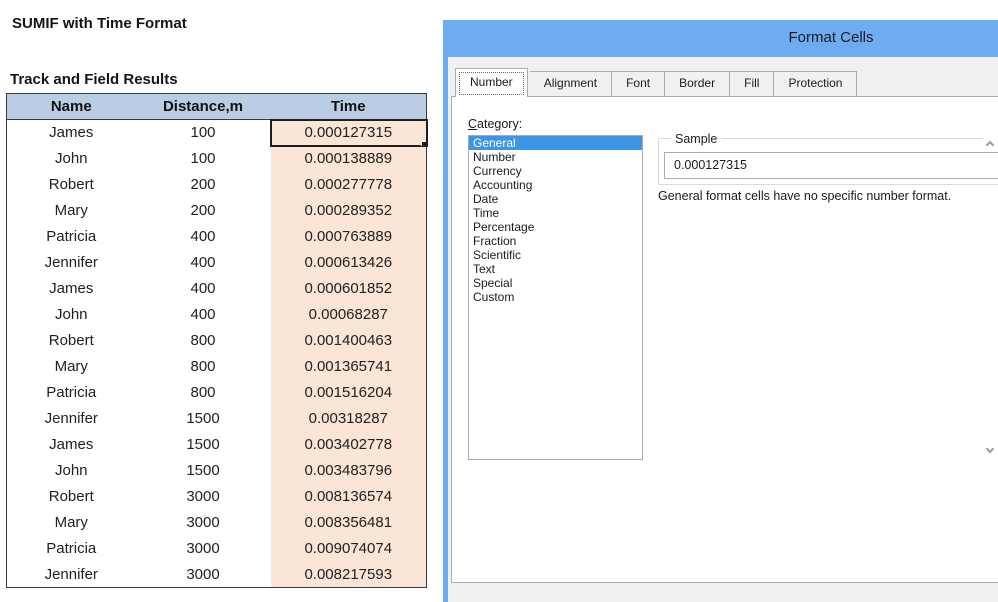  I want to click on table-row: Jennifer 1500 0.00318287, so click(217, 418).